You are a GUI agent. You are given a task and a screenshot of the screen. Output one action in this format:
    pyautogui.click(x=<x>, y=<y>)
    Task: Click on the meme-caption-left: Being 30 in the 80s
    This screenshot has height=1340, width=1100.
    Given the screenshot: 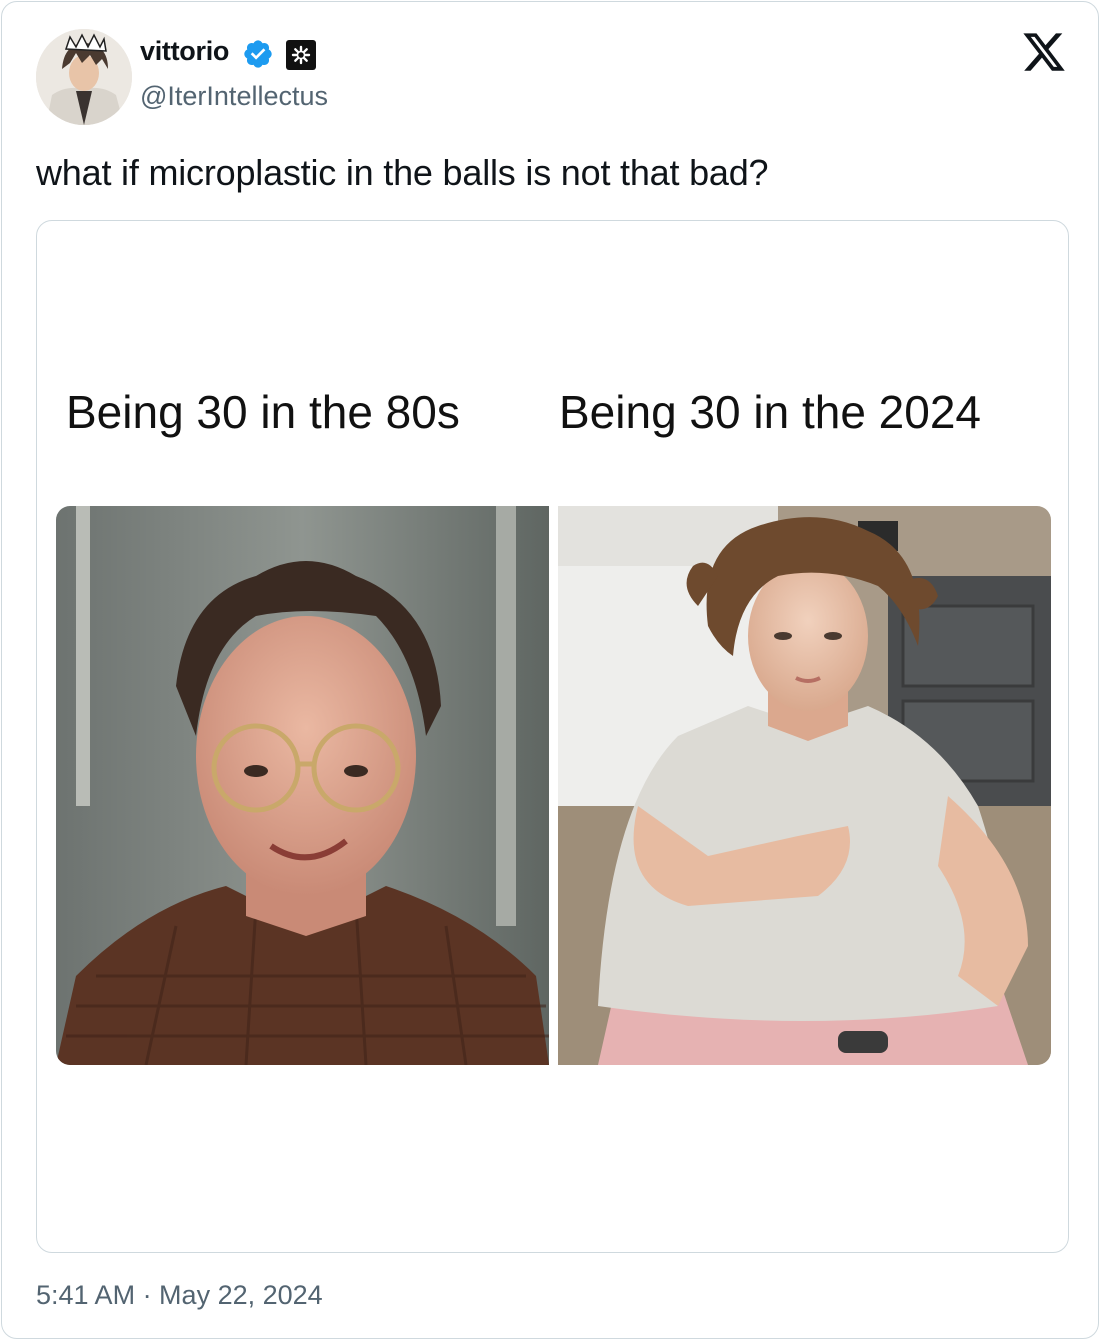 What is the action you would take?
    pyautogui.click(x=263, y=412)
    